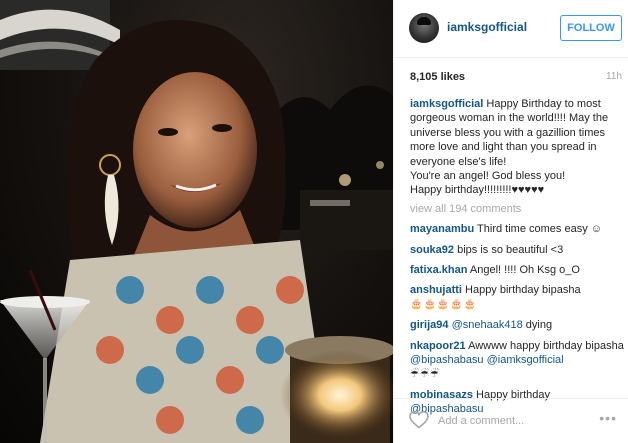  I want to click on caption-text-3: Happy birthday!!!!!!!!!♥♥♥♥♥, so click(477, 190).